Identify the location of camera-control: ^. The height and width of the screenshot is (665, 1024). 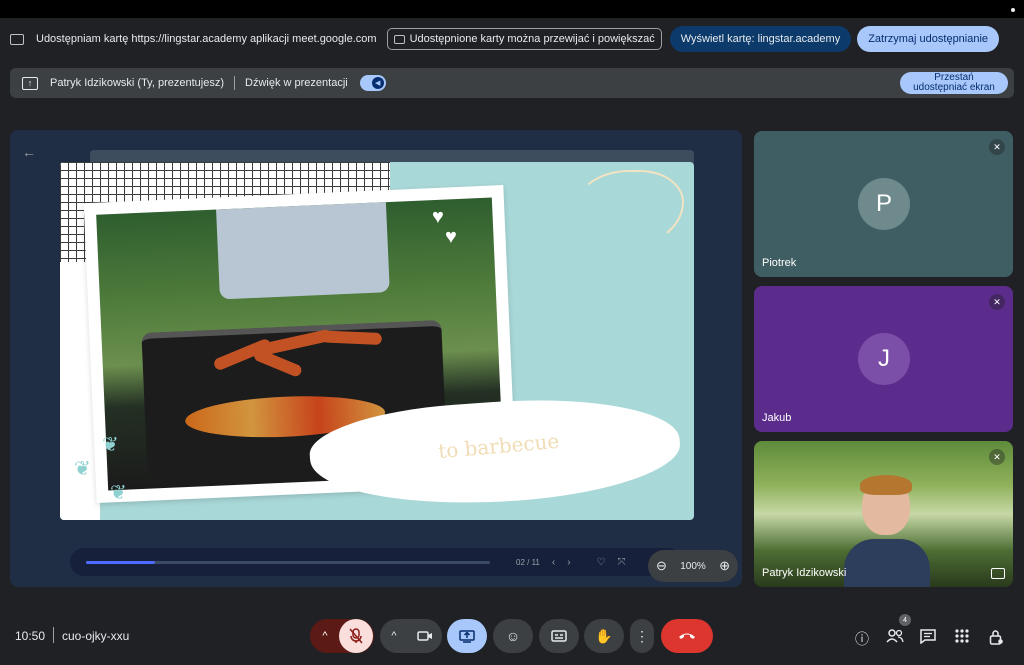
(411, 636).